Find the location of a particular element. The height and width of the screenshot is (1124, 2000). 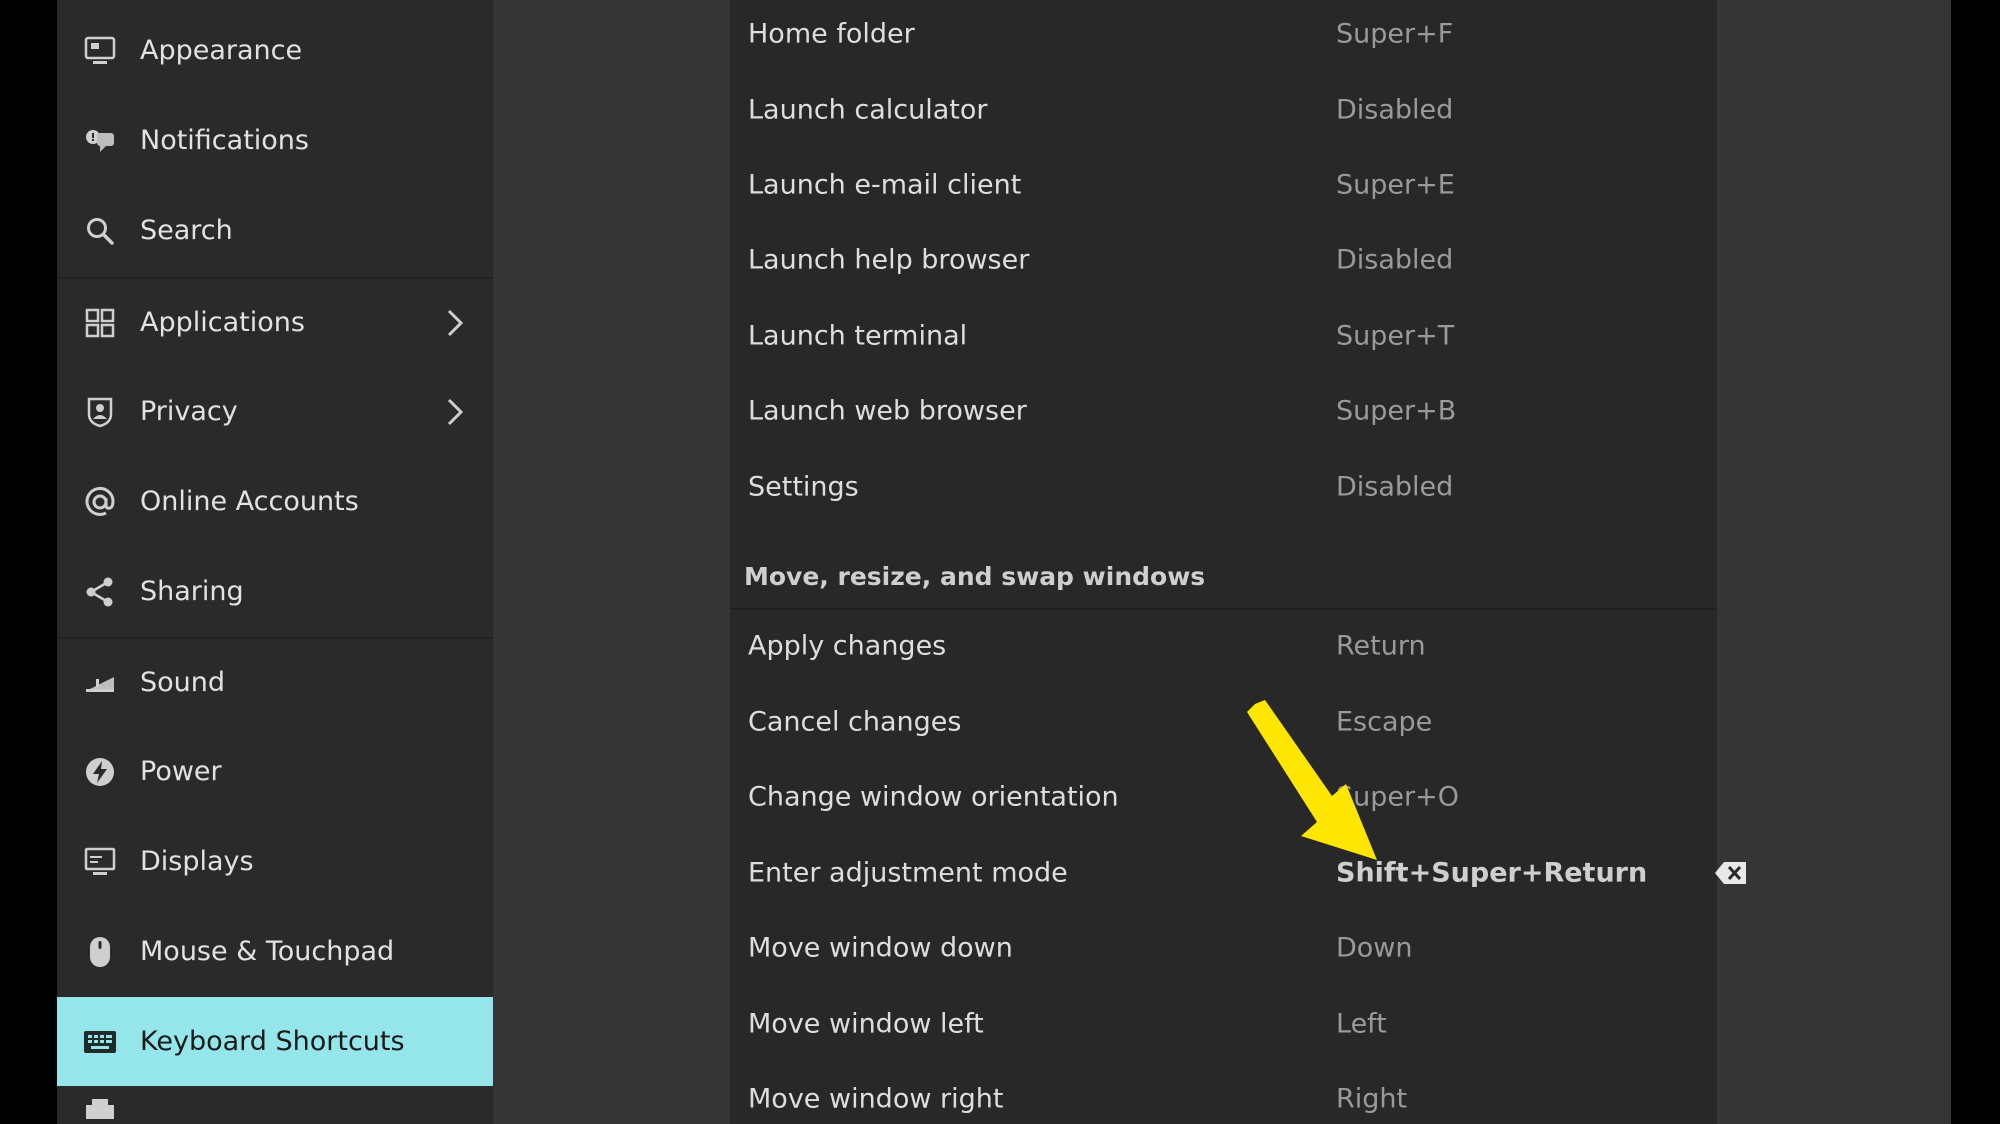

sidebar-item-online-accounts: Online Accounts is located at coordinates (275, 501).